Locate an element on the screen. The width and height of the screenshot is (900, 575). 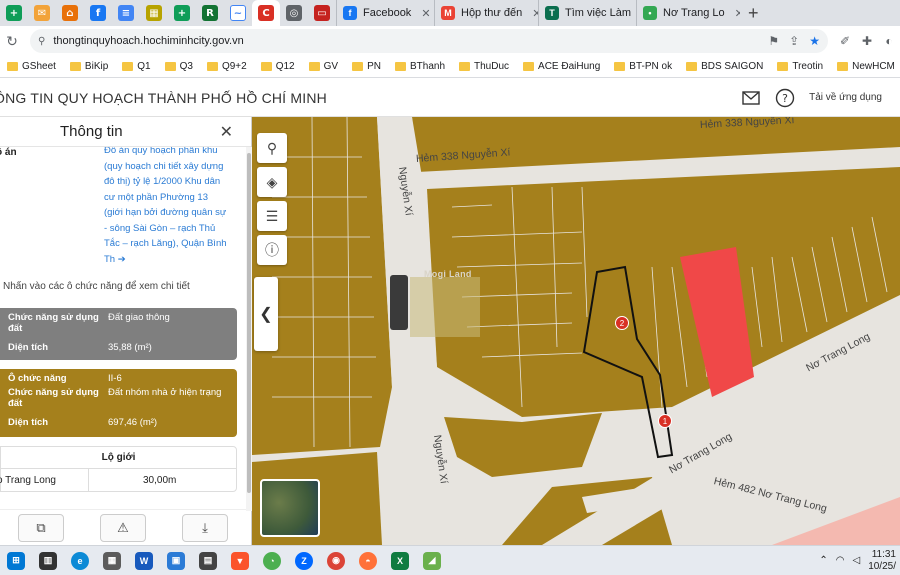
scrollbar-thumb is located at coordinates (249, 323).